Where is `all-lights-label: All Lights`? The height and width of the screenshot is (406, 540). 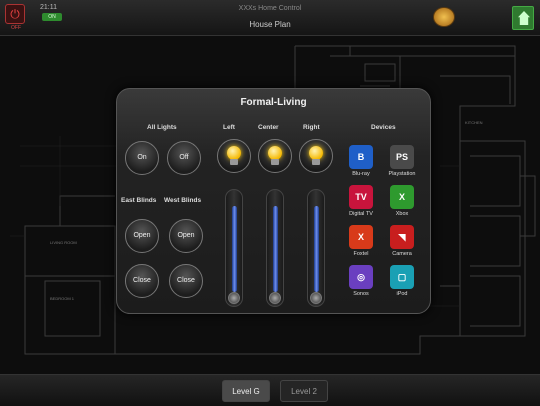
all-lights-label: All Lights is located at coordinates (162, 127).